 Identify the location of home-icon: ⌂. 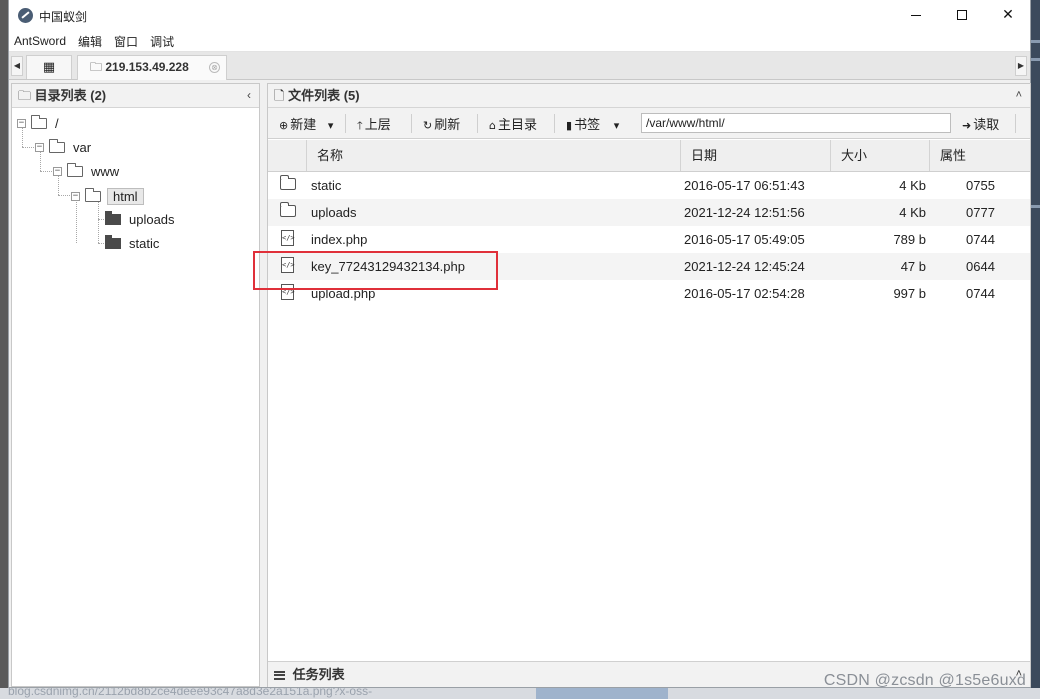
(492, 125).